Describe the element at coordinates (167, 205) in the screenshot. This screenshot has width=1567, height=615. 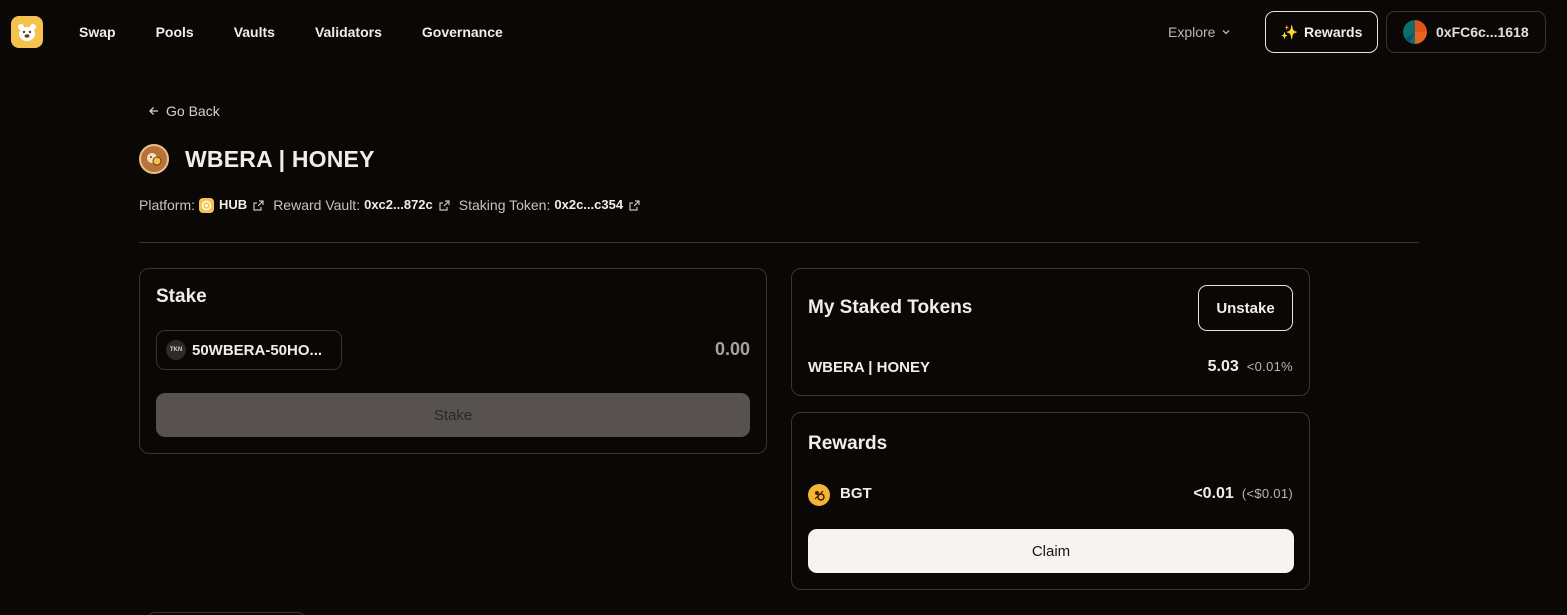
I see `platform-label: Platform:` at that location.